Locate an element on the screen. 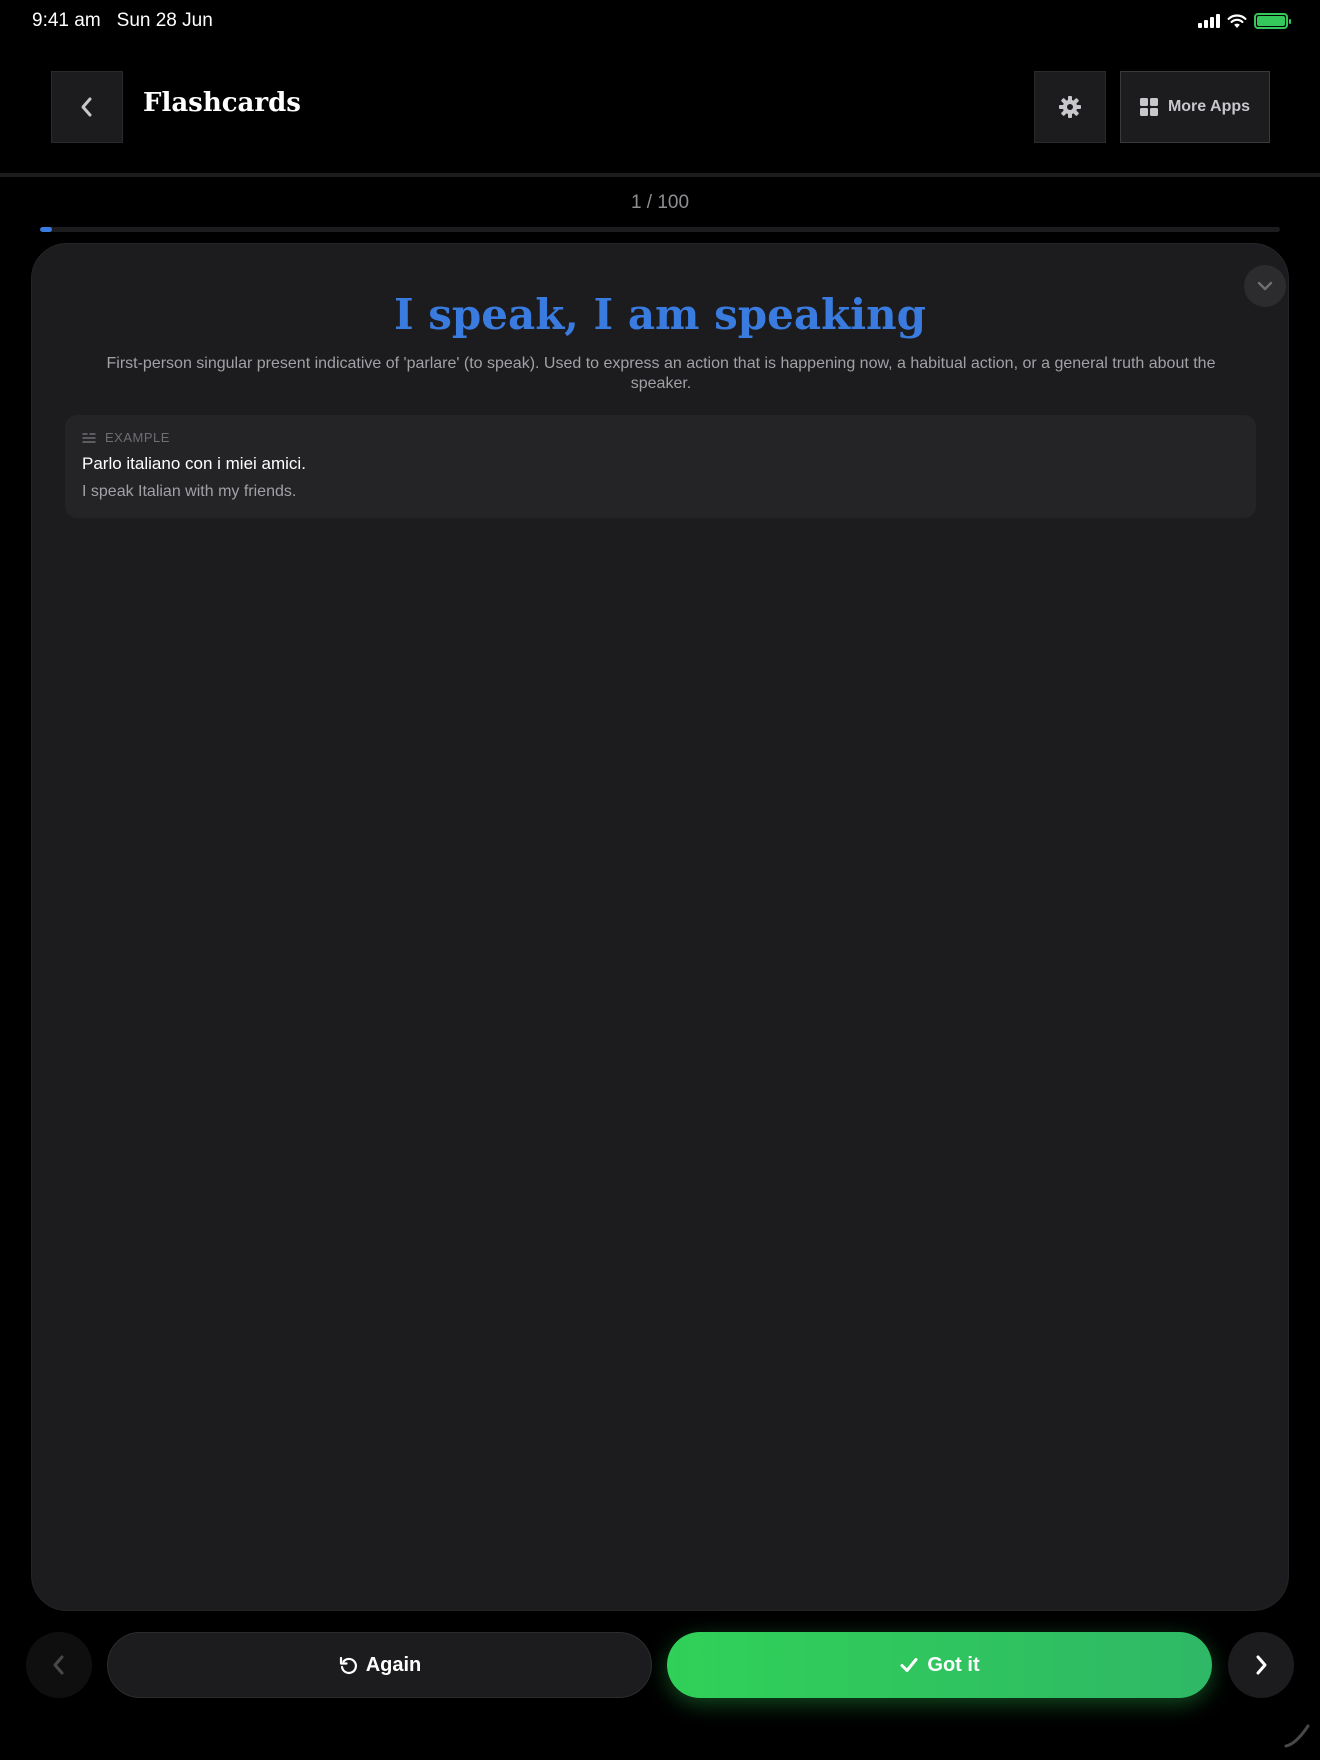 The width and height of the screenshot is (1320, 1760). wifi-icon is located at coordinates (1237, 20).